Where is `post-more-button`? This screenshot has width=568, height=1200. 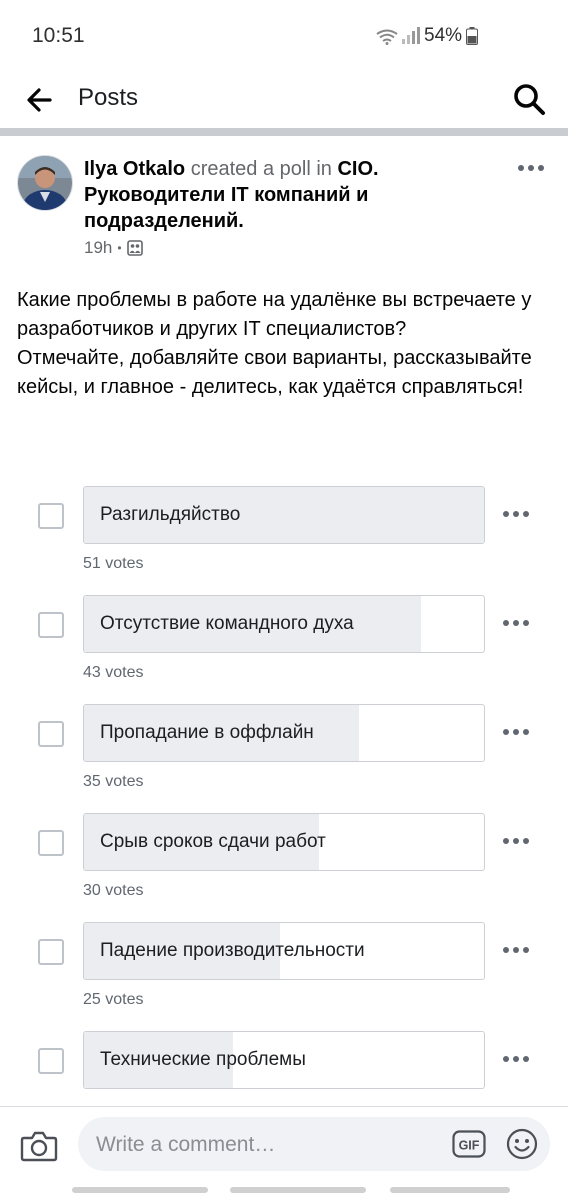
post-more-button is located at coordinates (531, 168).